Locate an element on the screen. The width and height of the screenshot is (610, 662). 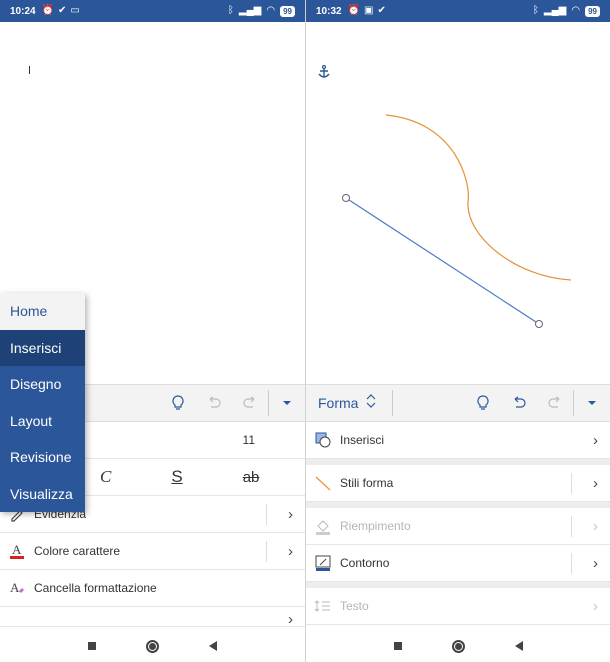
outline-row: Contorno › is located at coordinates (458, 563).